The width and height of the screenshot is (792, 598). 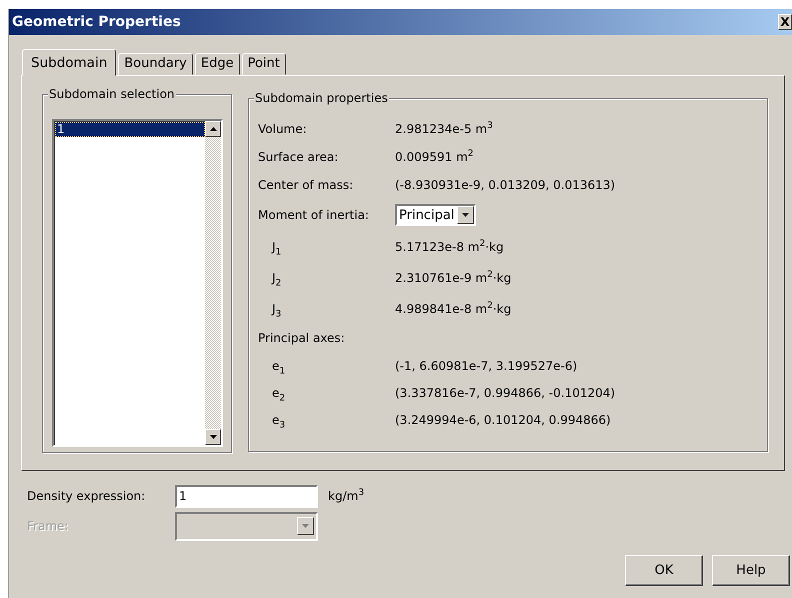 I want to click on property-value: (3.337816e-7, 0.994866, -0.101204), so click(x=505, y=393).